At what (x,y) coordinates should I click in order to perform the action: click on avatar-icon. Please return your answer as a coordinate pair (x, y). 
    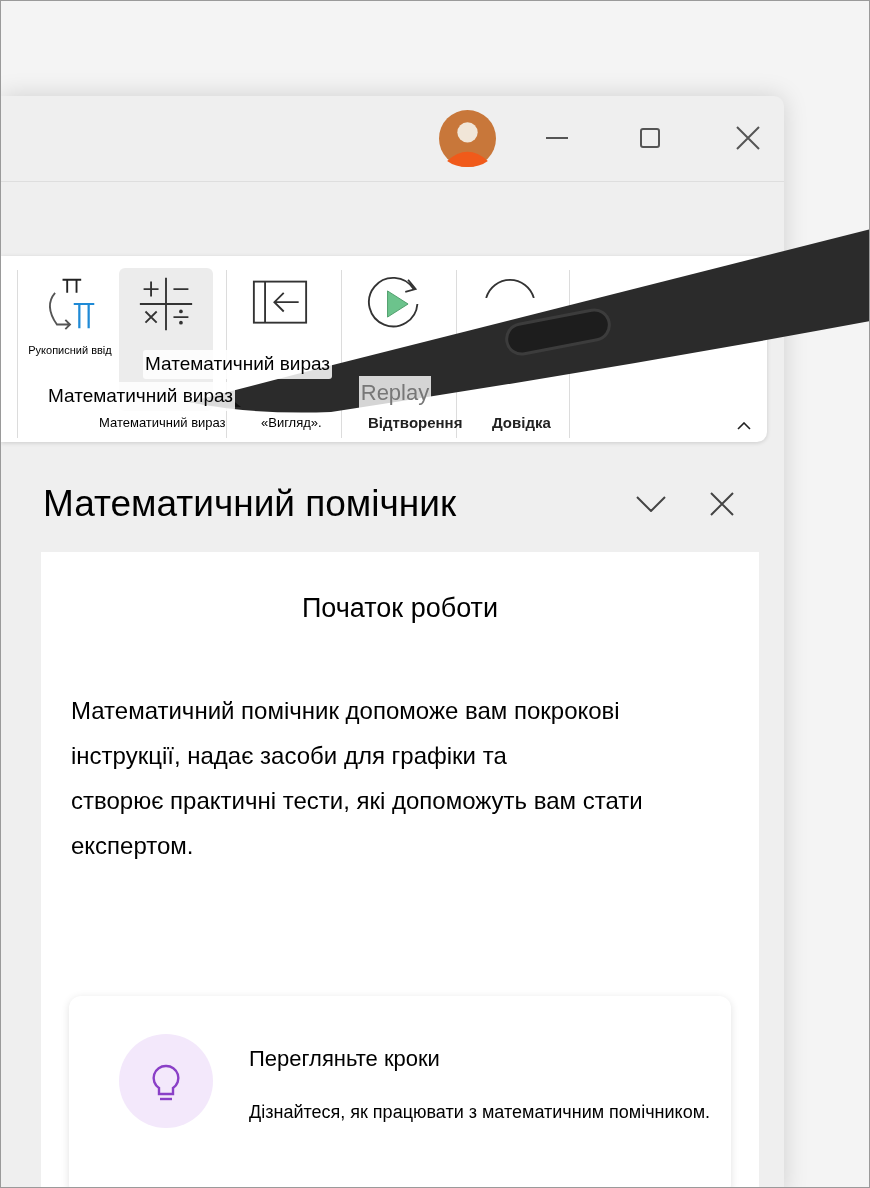
    Looking at the image, I should click on (467, 138).